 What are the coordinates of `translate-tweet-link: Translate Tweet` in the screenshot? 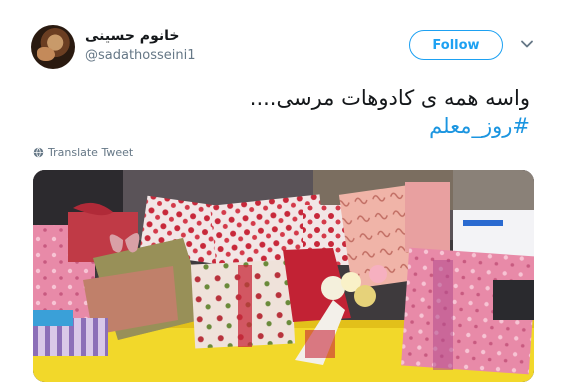 It's located at (83, 152).